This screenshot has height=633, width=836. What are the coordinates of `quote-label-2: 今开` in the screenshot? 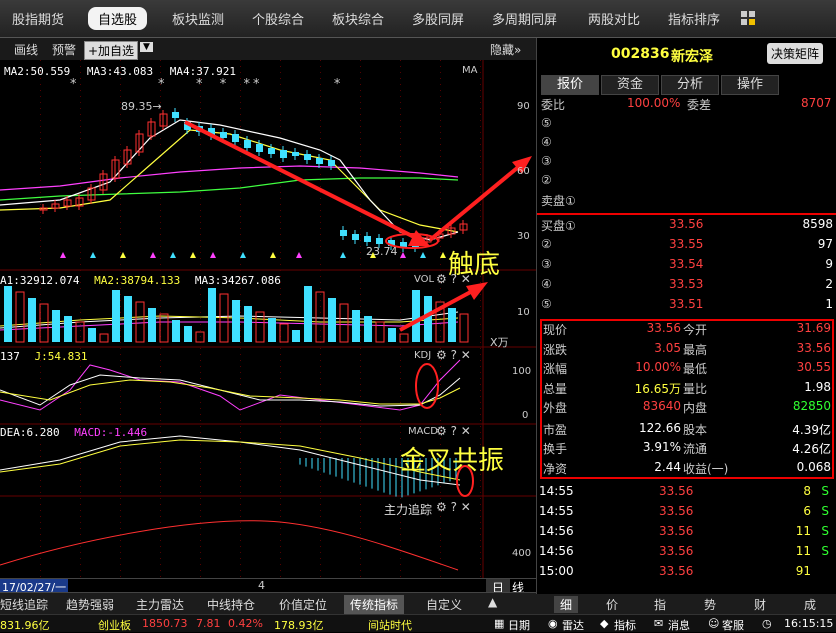 It's located at (695, 330).